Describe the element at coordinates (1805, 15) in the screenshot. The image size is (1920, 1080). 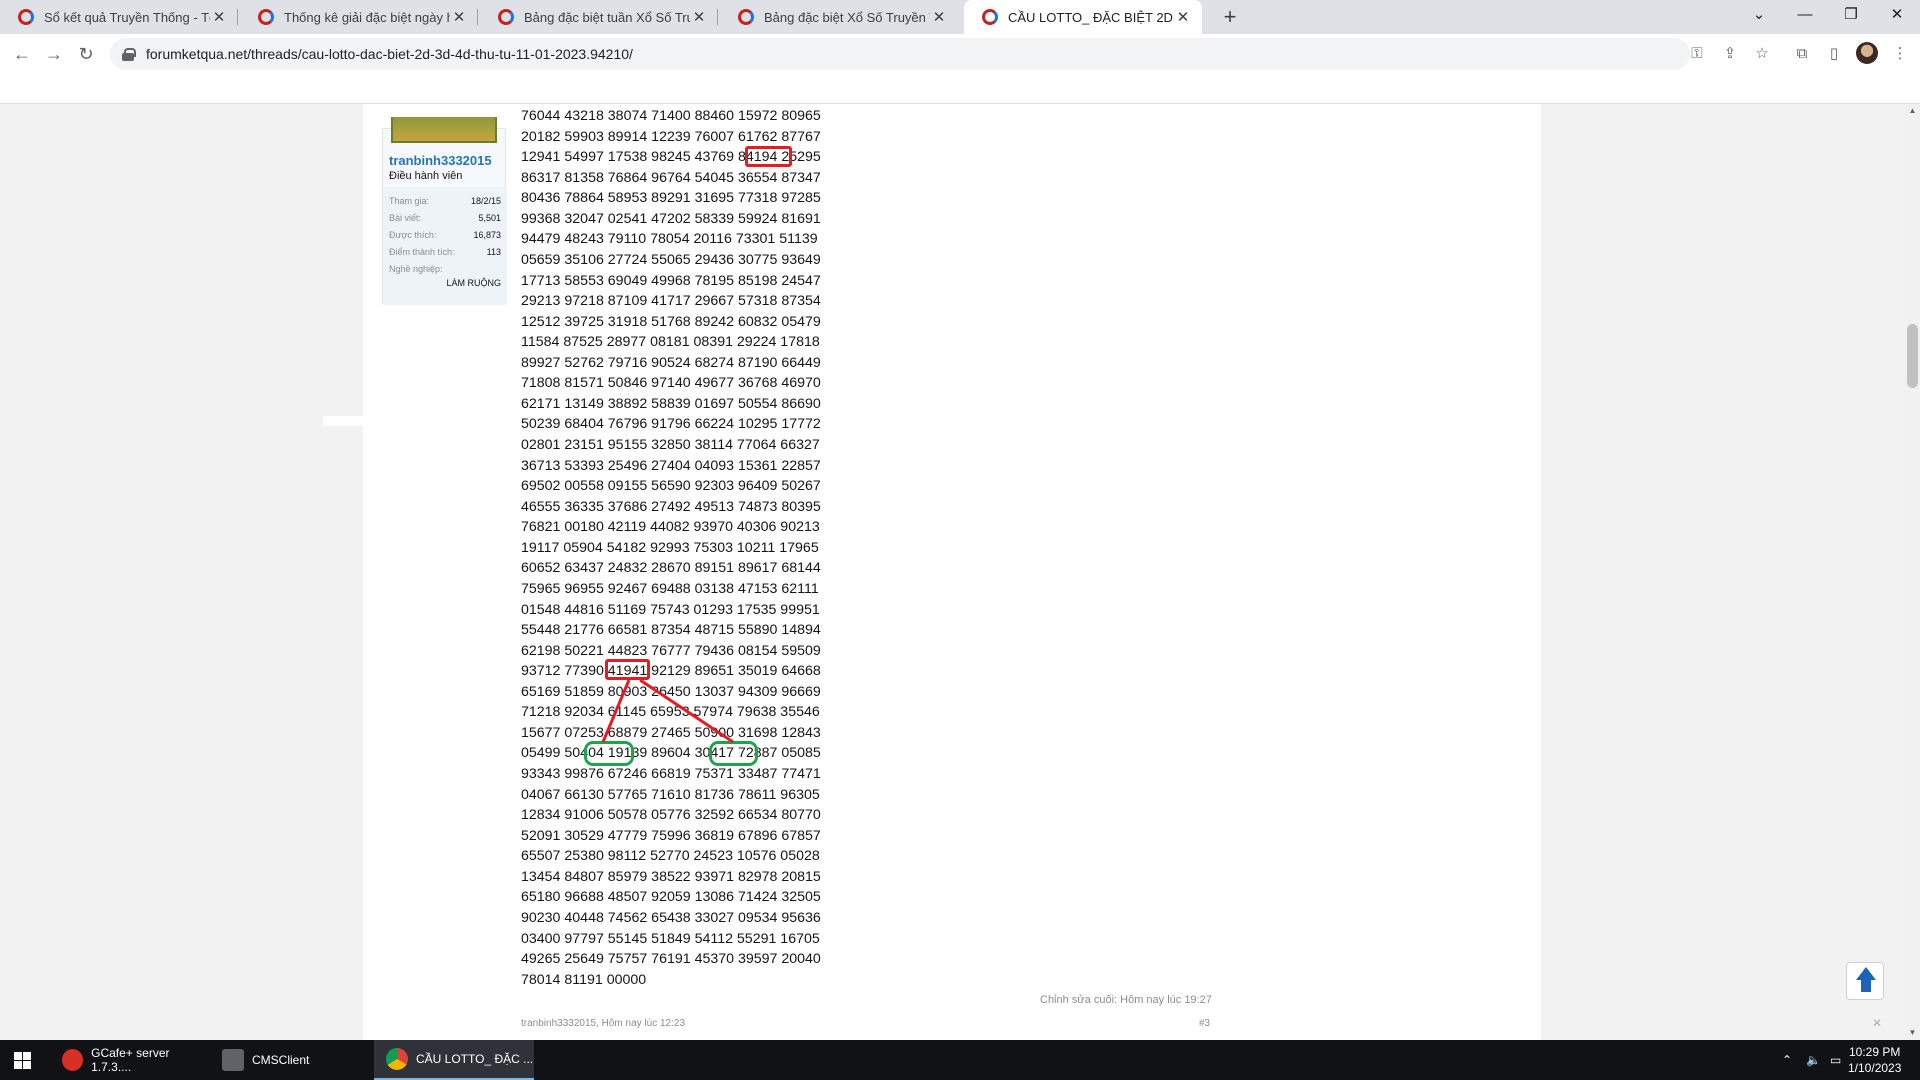
I see `minimize-button: —` at that location.